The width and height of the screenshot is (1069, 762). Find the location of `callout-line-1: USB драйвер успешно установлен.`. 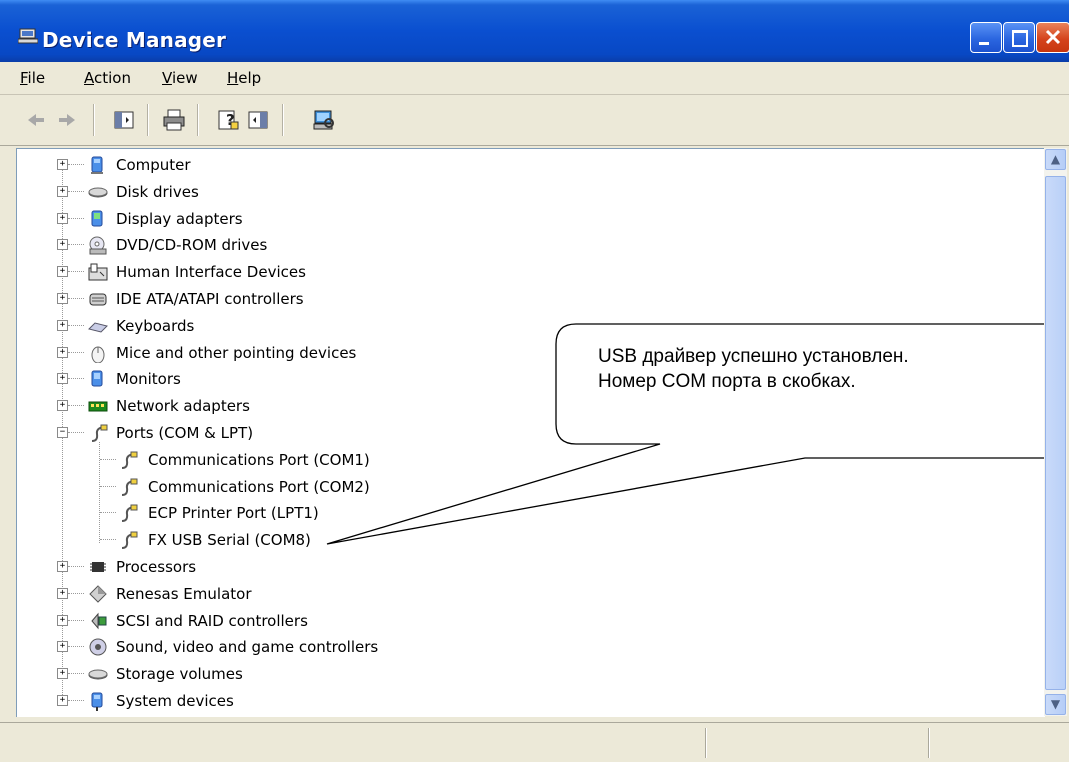

callout-line-1: USB драйвер успешно установлен. is located at coordinates (753, 356).